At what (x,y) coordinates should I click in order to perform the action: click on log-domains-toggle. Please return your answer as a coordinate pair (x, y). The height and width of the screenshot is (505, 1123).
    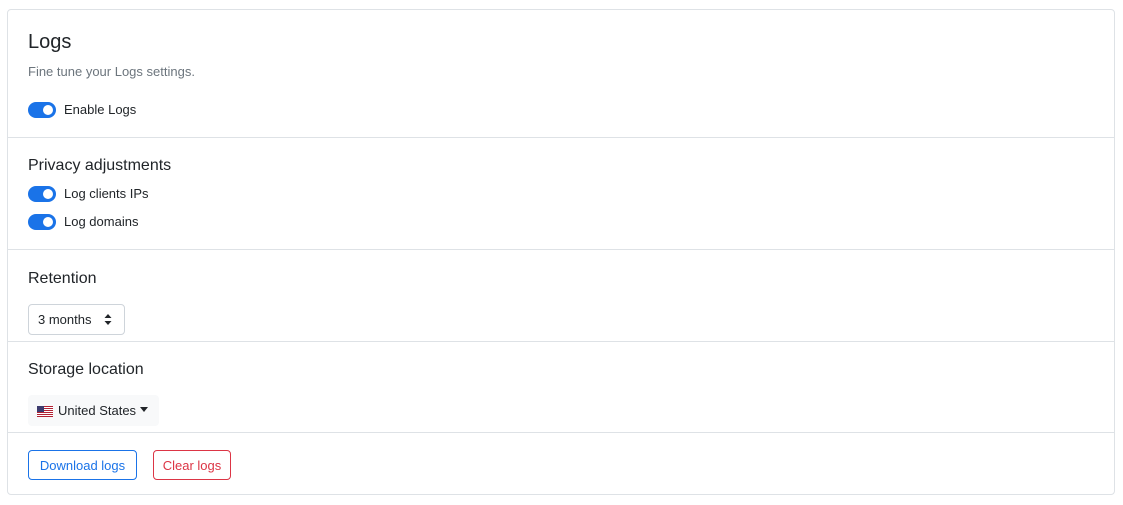
    Looking at the image, I should click on (42, 222).